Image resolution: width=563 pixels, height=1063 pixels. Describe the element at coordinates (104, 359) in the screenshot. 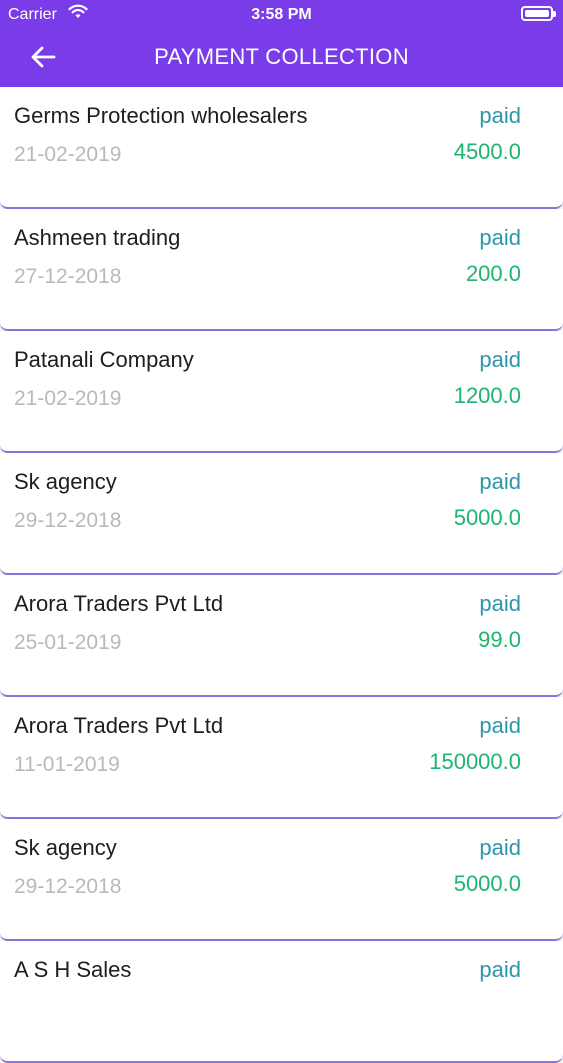

I see `customer-name: Patanali Company` at that location.